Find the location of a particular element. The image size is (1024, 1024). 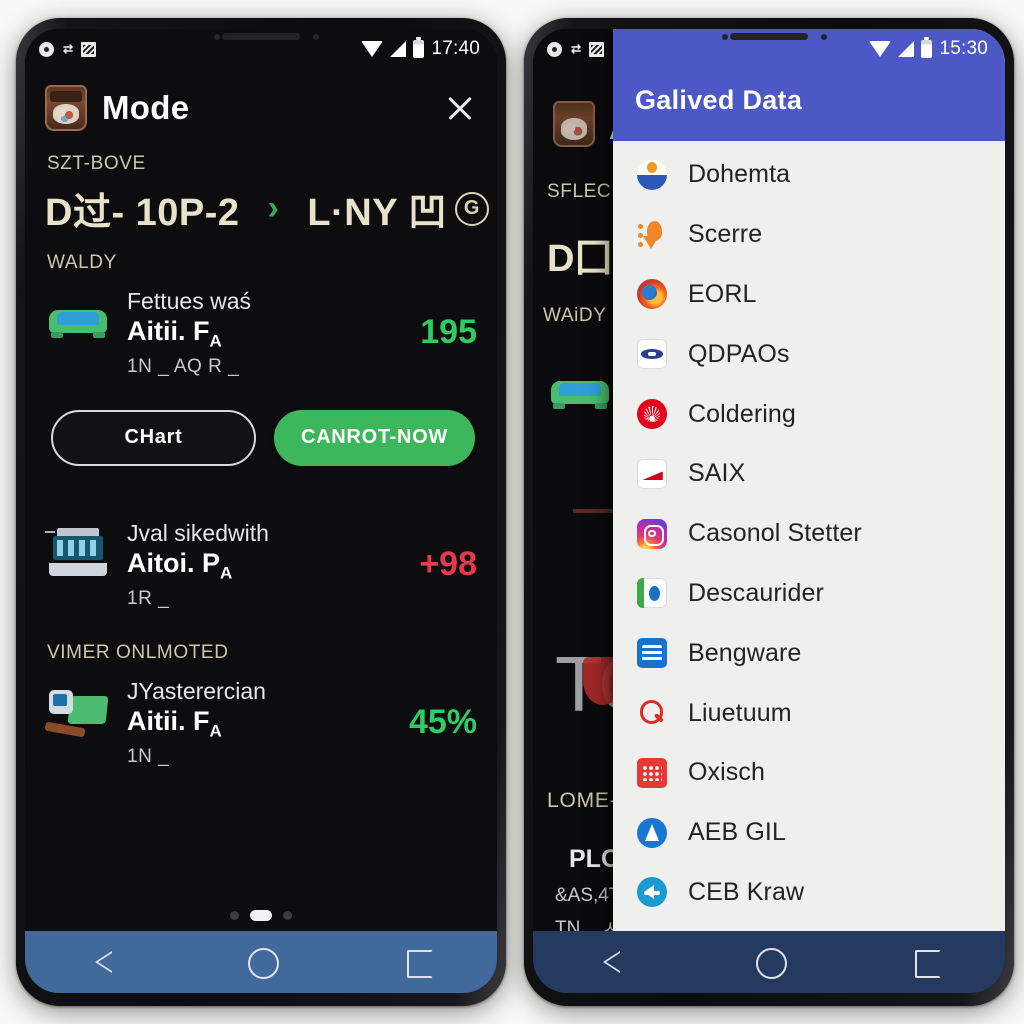

back-arrow-circle-icon is located at coordinates (652, 892).